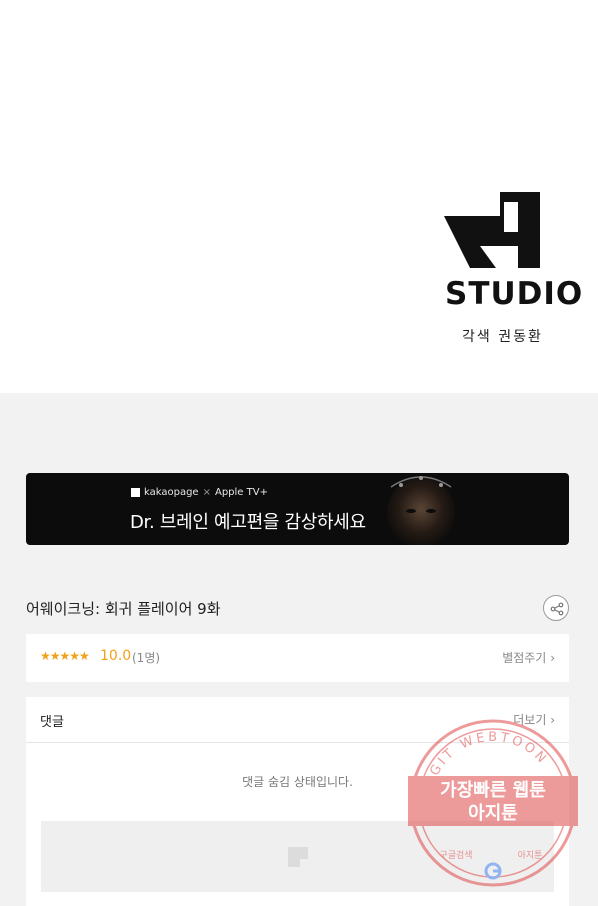 This screenshot has width=598, height=906. What do you see at coordinates (524, 658) in the screenshot?
I see `rate-label: 별점주기` at bounding box center [524, 658].